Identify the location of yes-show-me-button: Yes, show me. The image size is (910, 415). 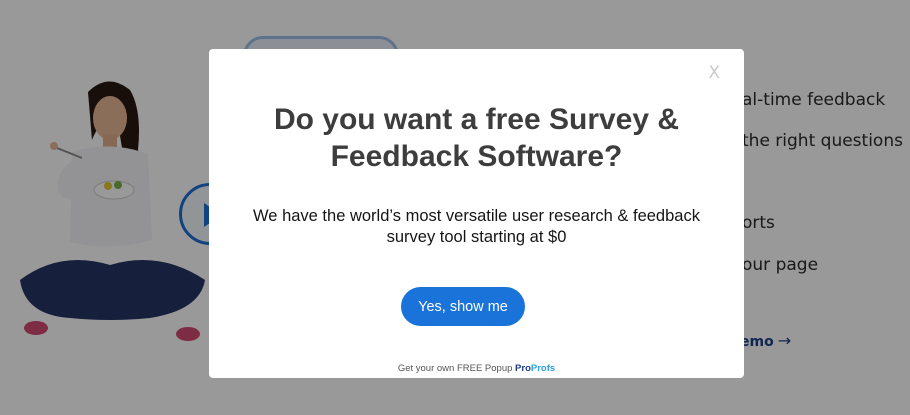
(463, 306).